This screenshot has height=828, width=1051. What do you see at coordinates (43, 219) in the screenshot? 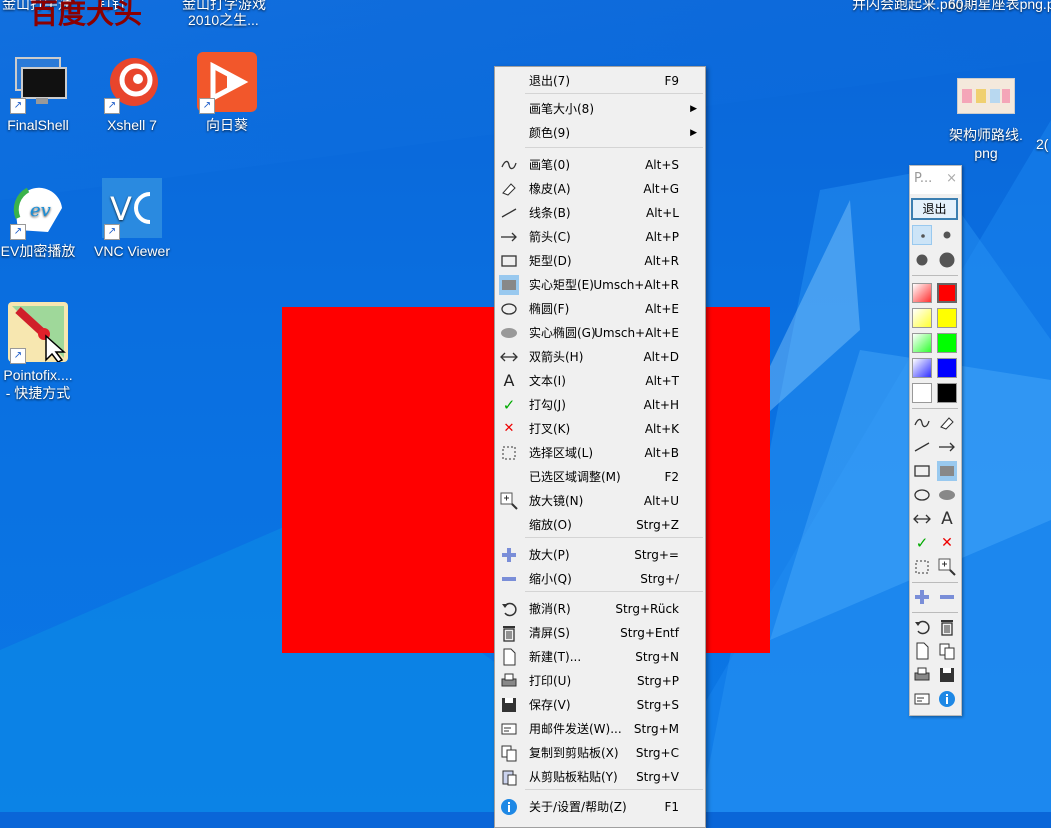
I see `desktop-icon-ev: ev ↗ EV加密播放` at bounding box center [43, 219].